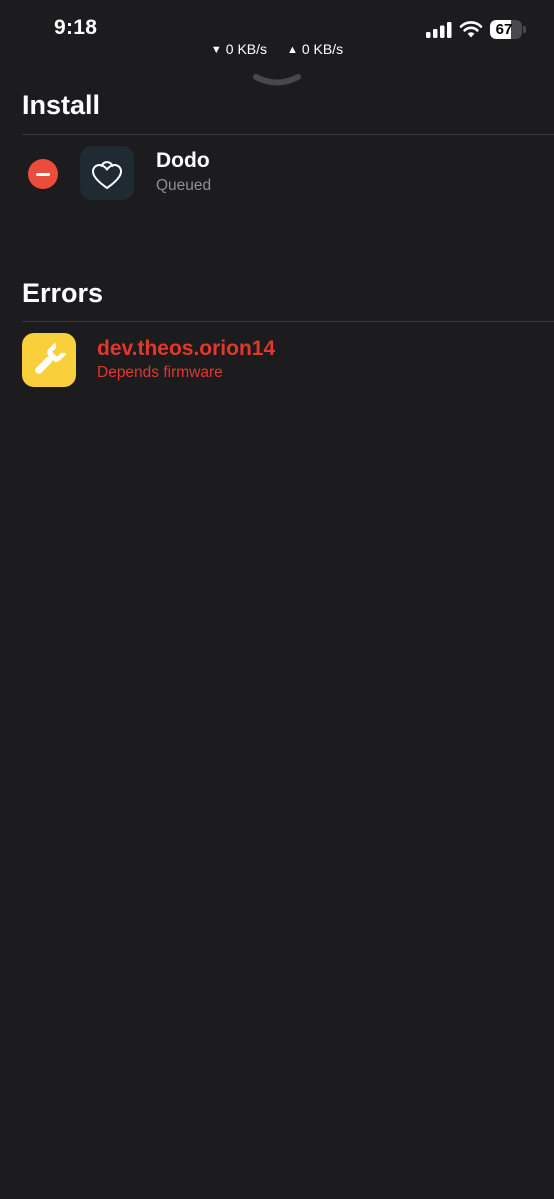  Describe the element at coordinates (322, 49) in the screenshot. I see `upload-speed-value: 0 KB/s` at that location.